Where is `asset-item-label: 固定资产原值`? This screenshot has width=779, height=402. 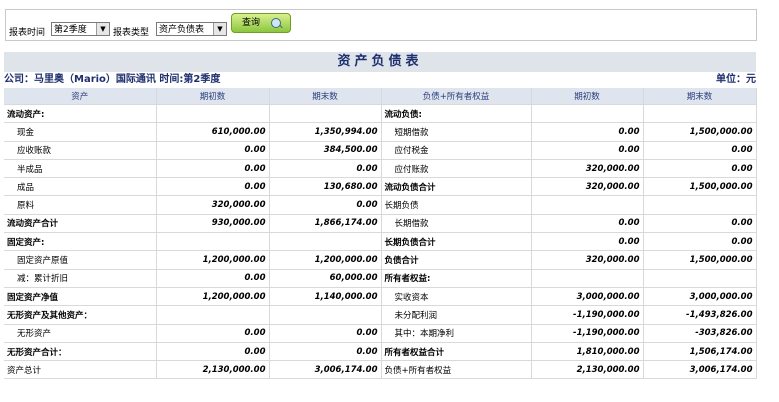
asset-item-label: 固定资产原值 is located at coordinates (80, 260).